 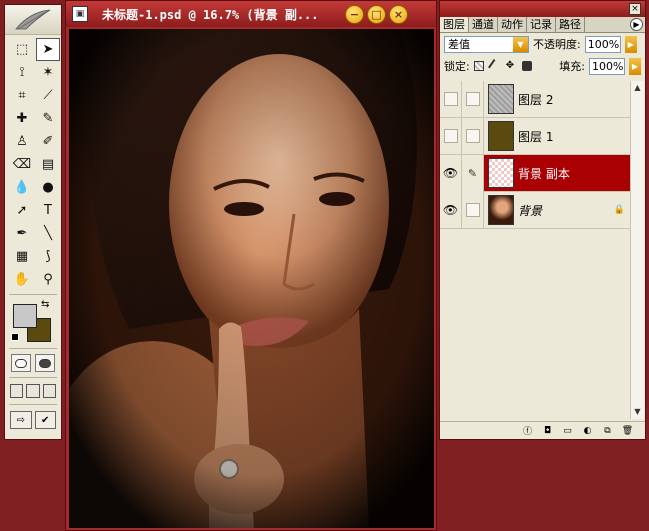 I want to click on lock-all-icon, so click(x=526, y=66).